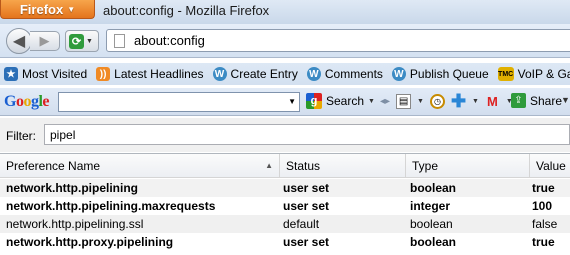 Image resolution: width=570 pixels, height=255 pixels. Describe the element at coordinates (264, 74) in the screenshot. I see `bookmark-label: Create Entry` at that location.